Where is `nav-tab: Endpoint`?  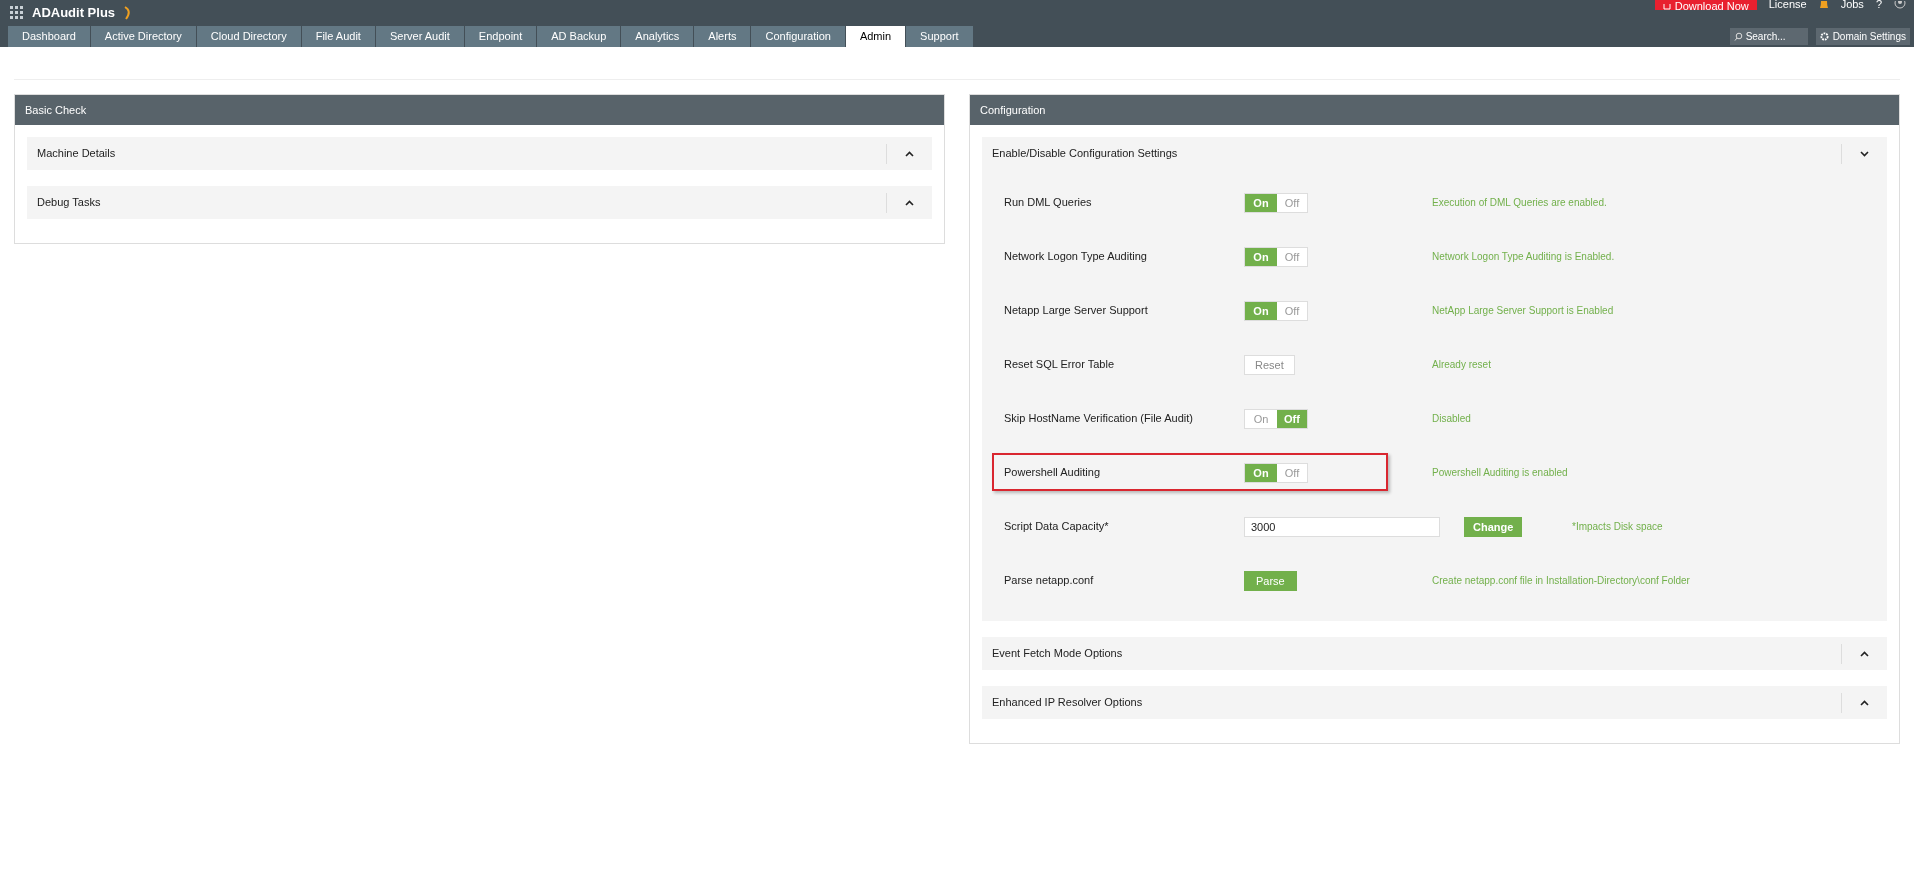
nav-tab: Endpoint is located at coordinates (500, 36).